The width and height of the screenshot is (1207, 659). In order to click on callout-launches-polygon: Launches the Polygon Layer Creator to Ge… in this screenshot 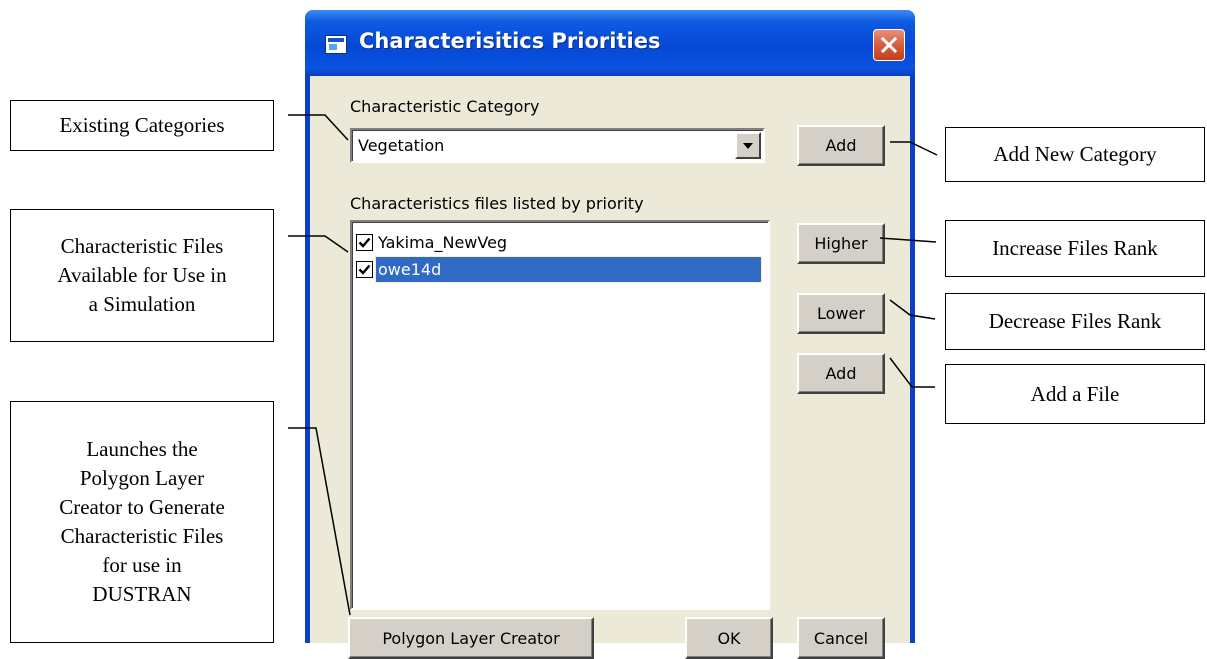, I will do `click(142, 522)`.